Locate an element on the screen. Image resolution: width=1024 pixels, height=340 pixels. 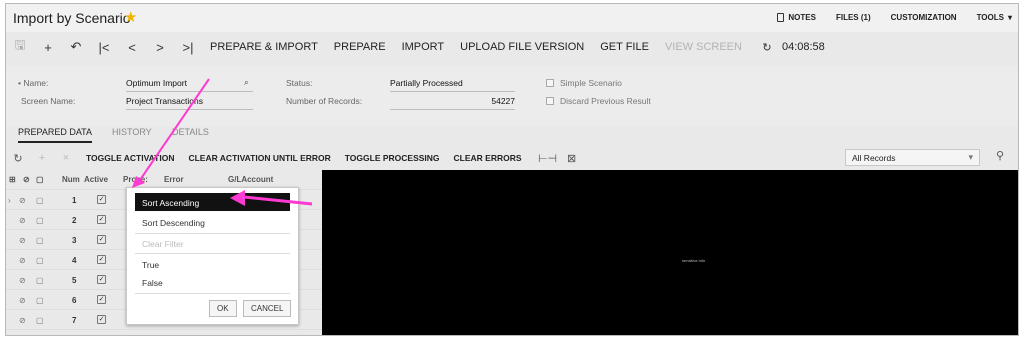
attachment-header-icon: ⊘ is located at coordinates (26, 179).